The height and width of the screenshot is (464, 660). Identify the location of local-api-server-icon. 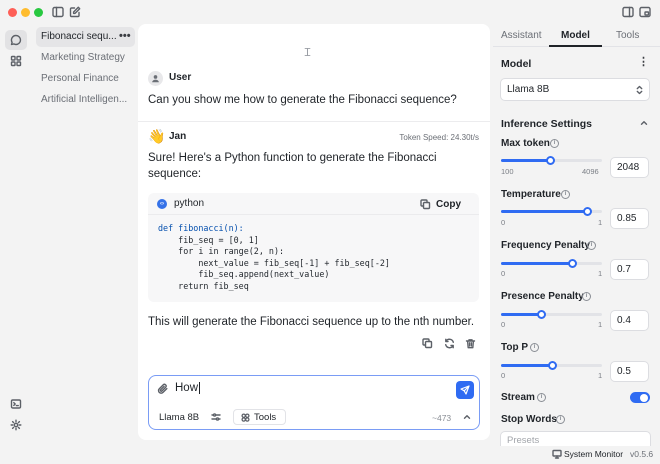
(16, 404).